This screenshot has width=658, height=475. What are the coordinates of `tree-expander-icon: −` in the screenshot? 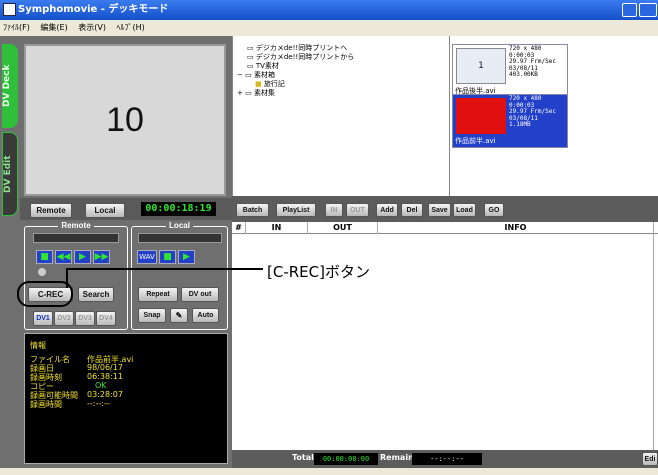 It's located at (240, 75).